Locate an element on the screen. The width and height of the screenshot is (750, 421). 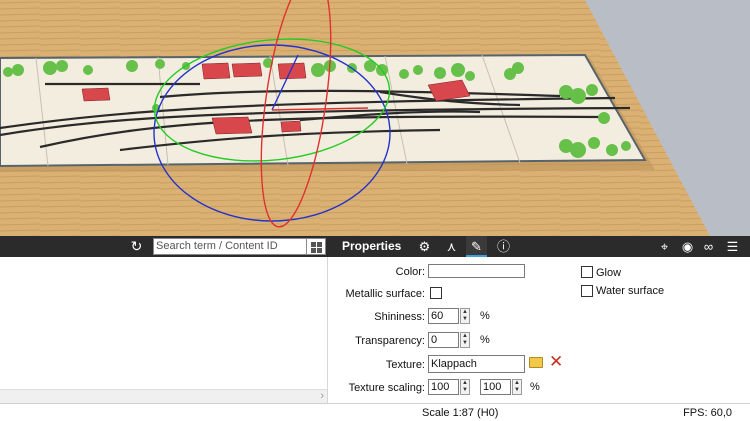
link-icon: ∞ is located at coordinates (708, 246).